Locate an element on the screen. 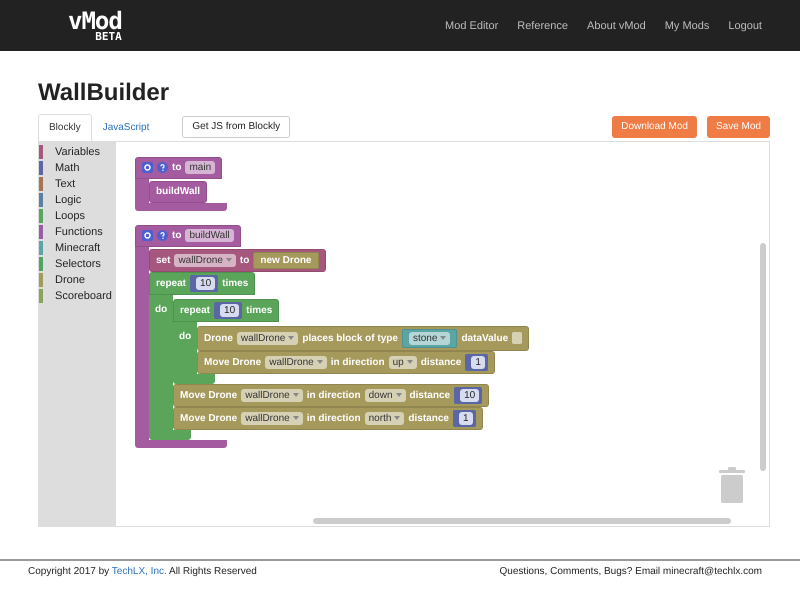 The height and width of the screenshot is (600, 800). toolbox-category: Scoreboard is located at coordinates (83, 296).